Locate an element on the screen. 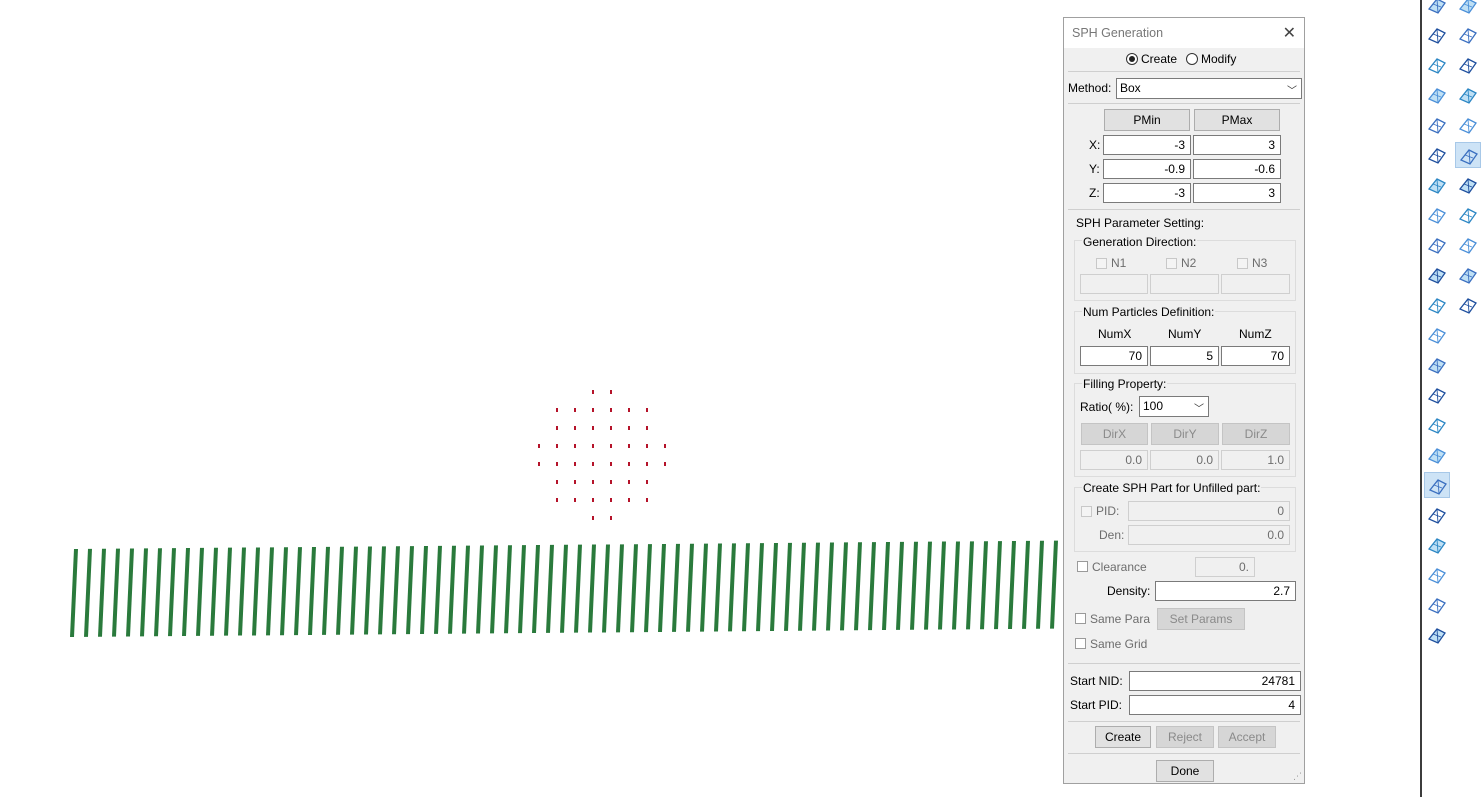 The width and height of the screenshot is (1483, 797). triangle-mesh-icon is located at coordinates (1437, 365).